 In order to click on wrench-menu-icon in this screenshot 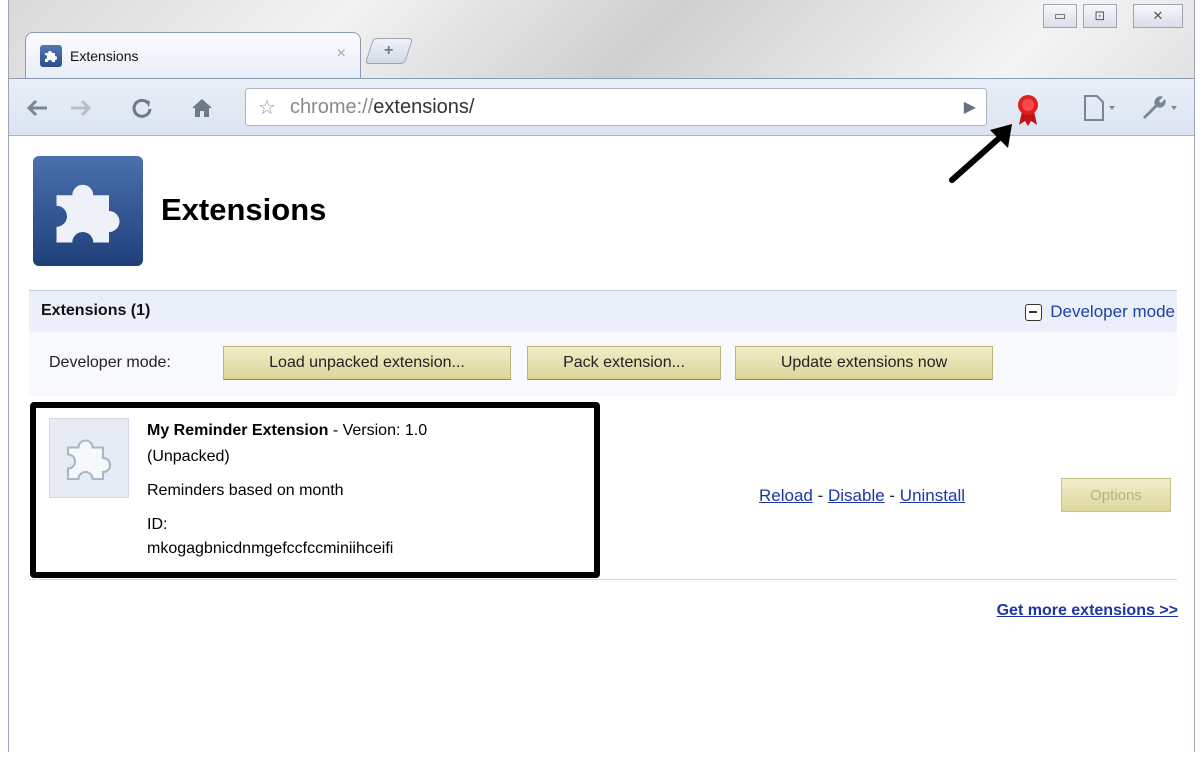, I will do `click(1161, 110)`.